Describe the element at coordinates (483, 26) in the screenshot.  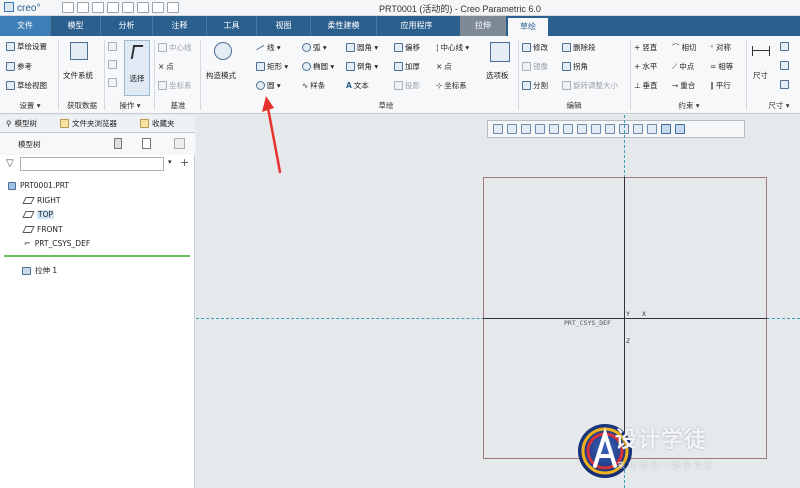
I see `tab-extrude: 拉伸` at that location.